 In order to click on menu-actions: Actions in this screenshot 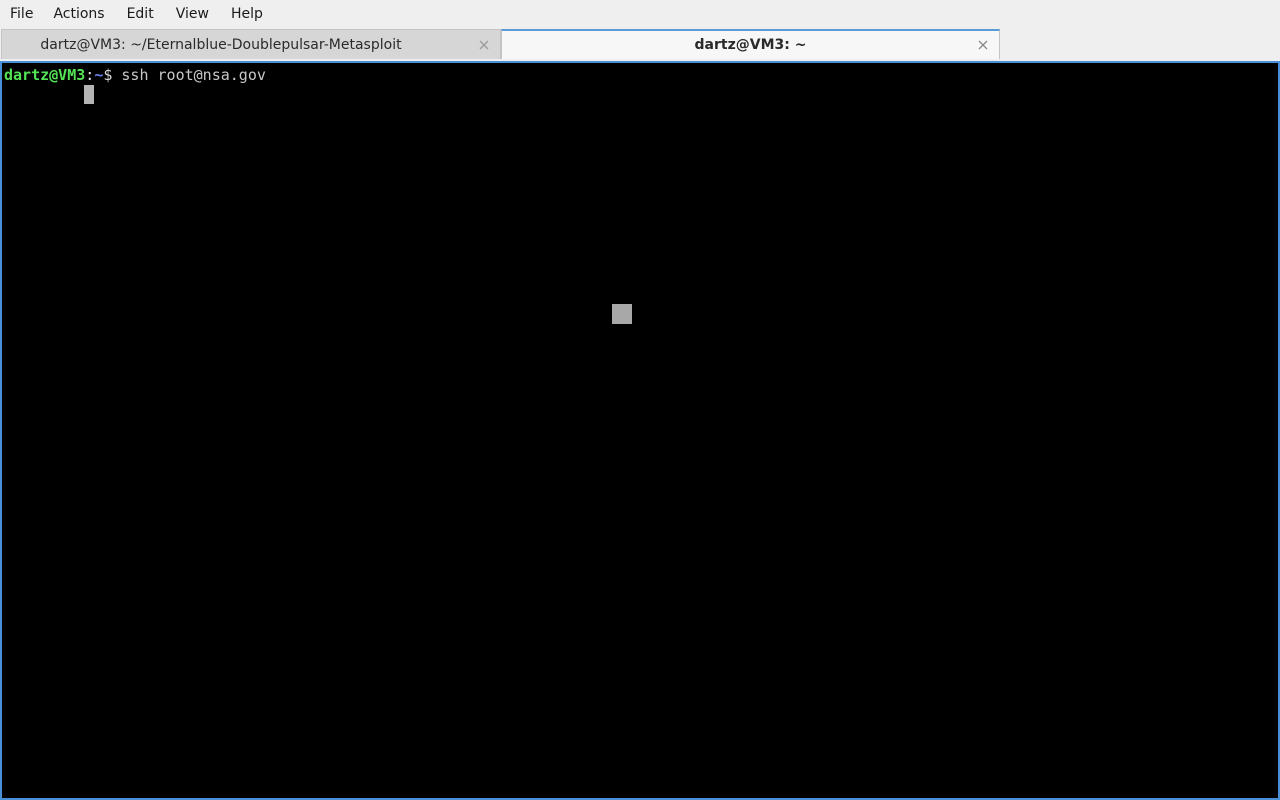, I will do `click(78, 14)`.